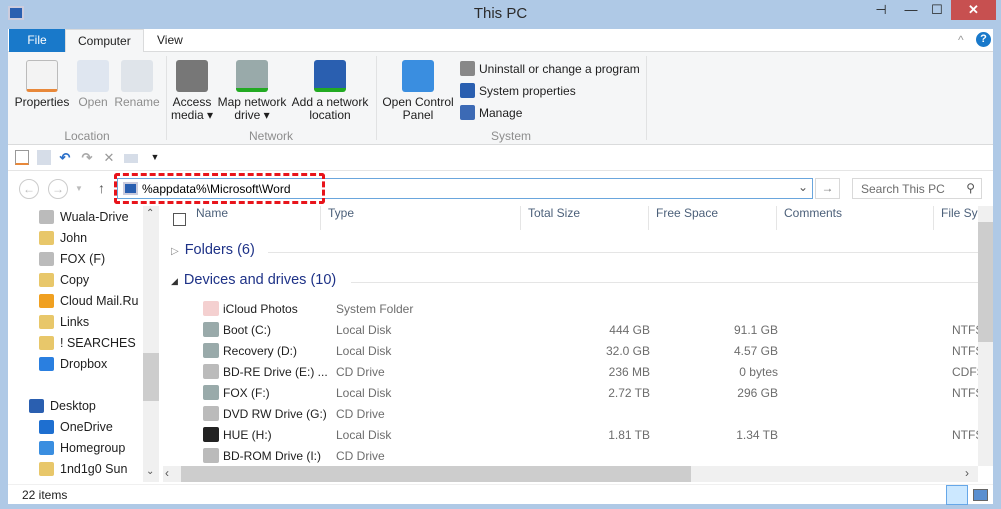 This screenshot has height=509, width=1001. What do you see at coordinates (75, 342) in the screenshot?
I see `sidebar-item: ! SEARCHES` at bounding box center [75, 342].